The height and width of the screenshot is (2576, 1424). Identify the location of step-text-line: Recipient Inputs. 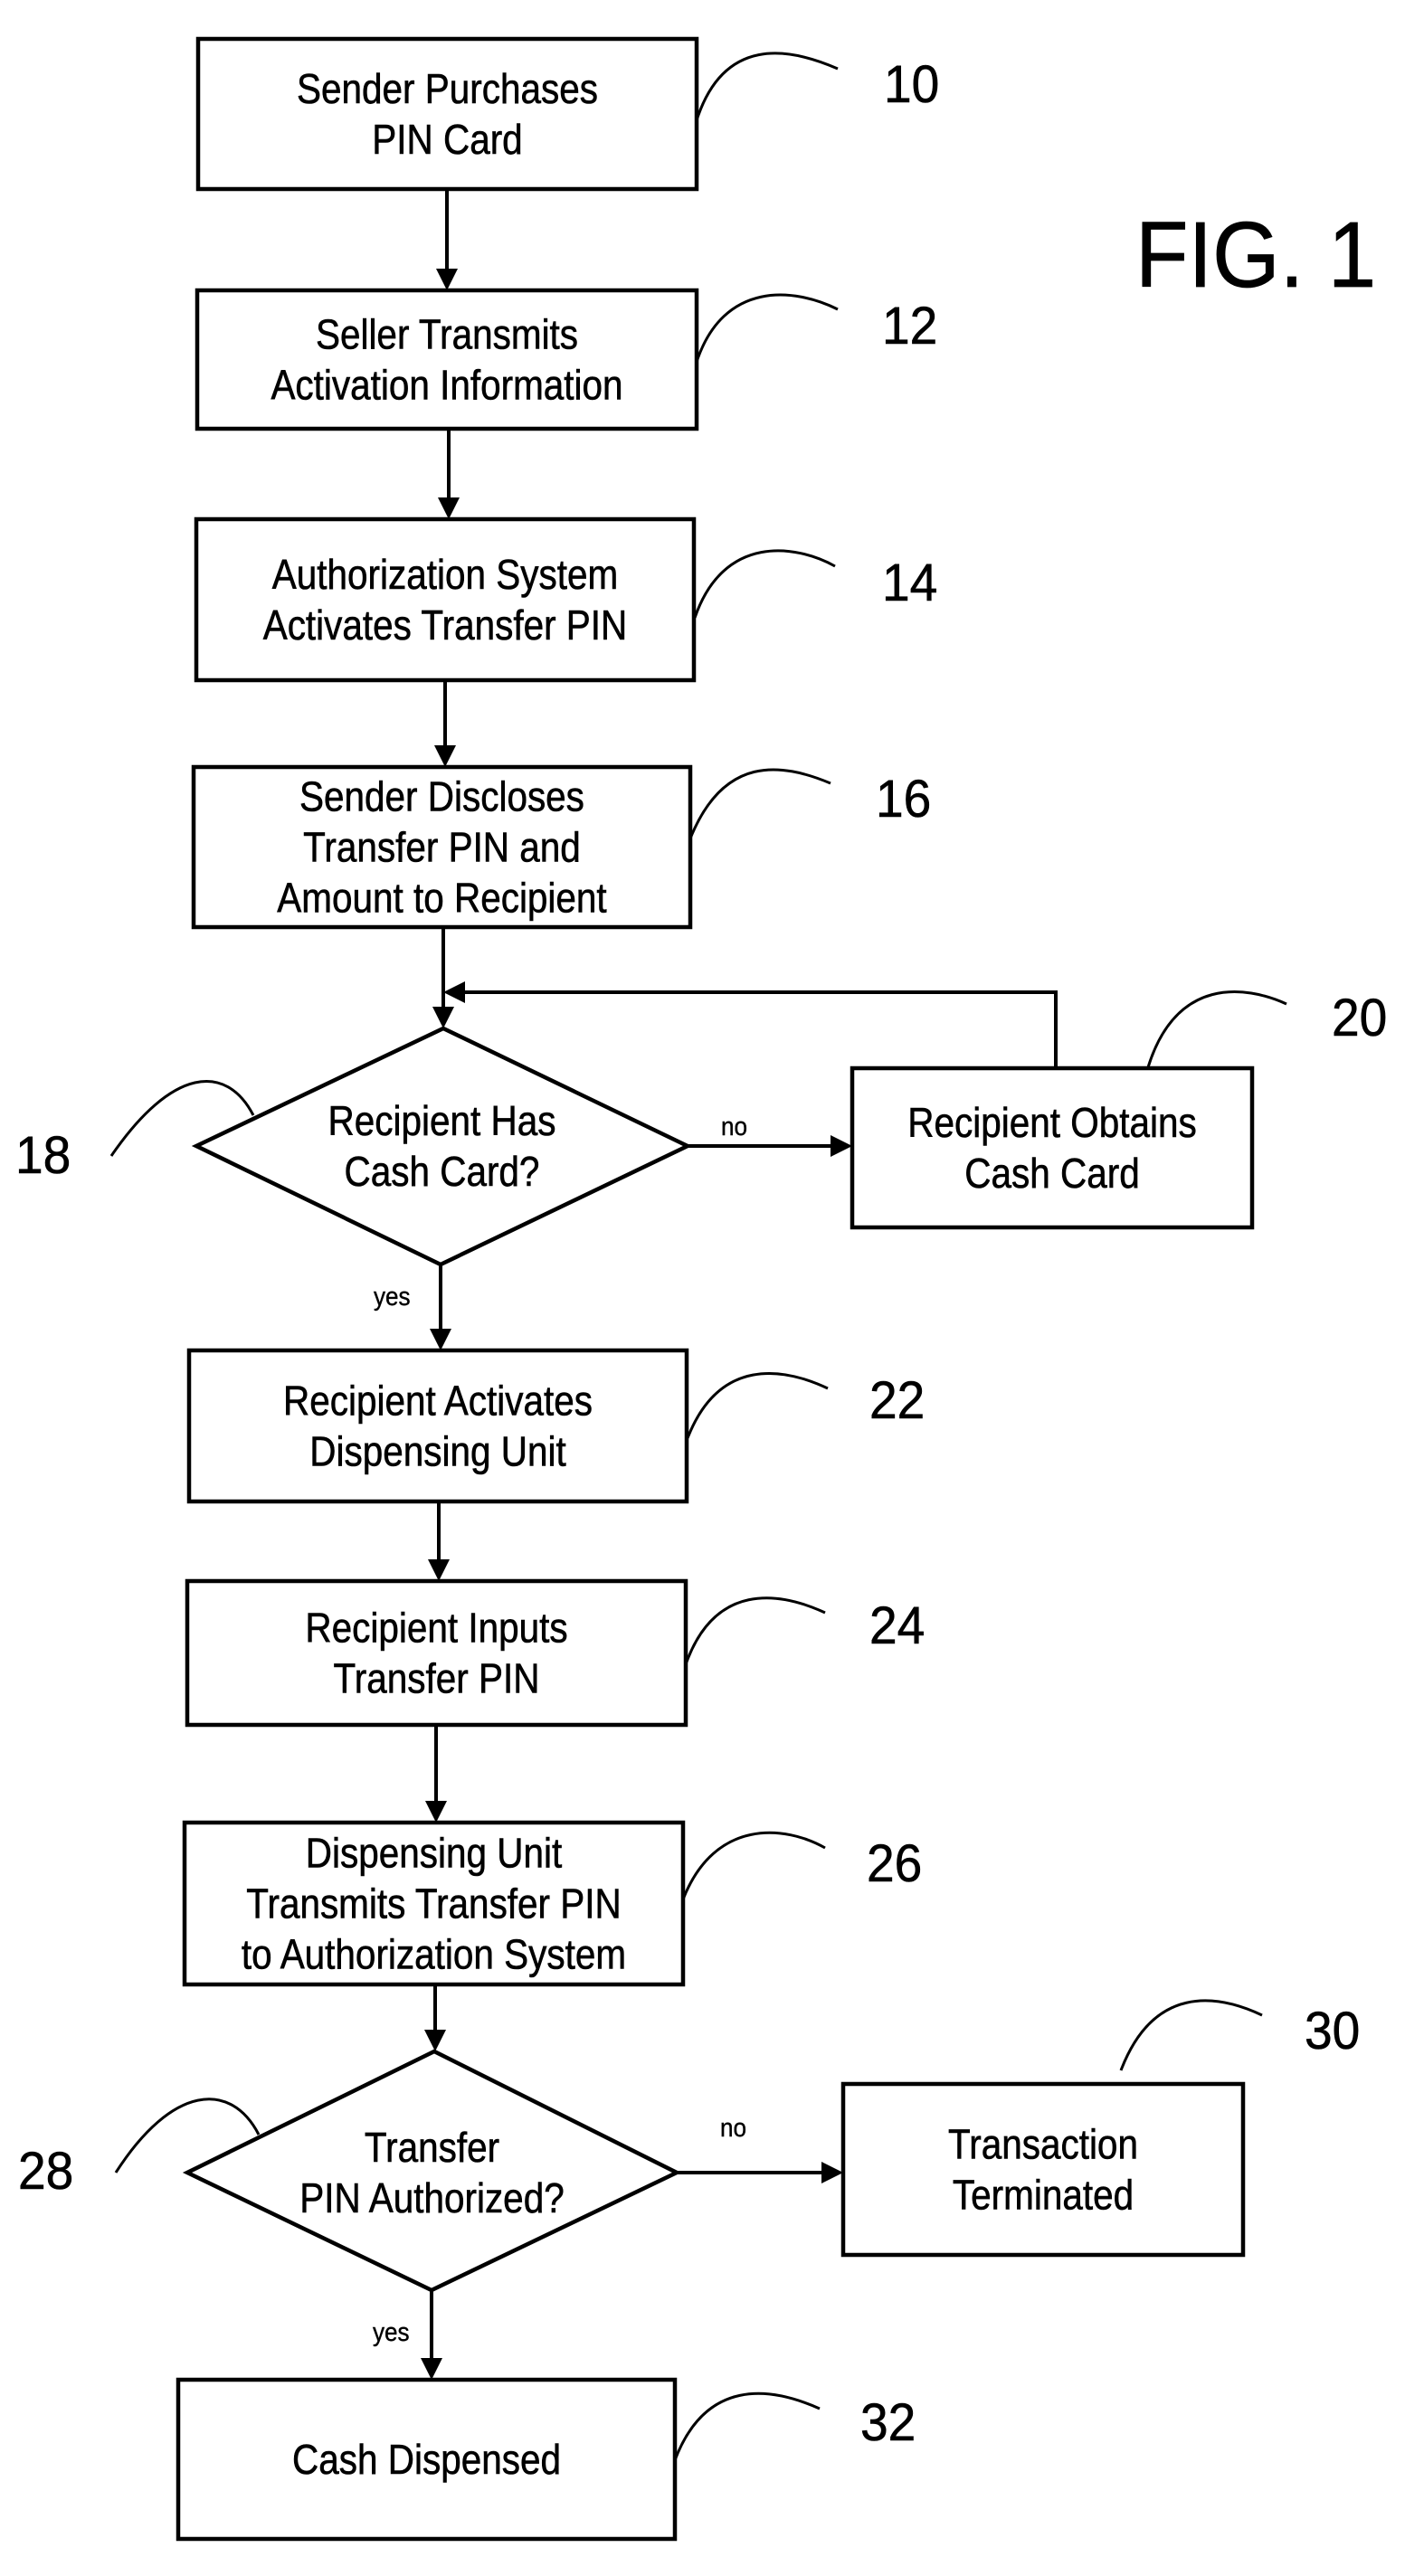
(436, 1629).